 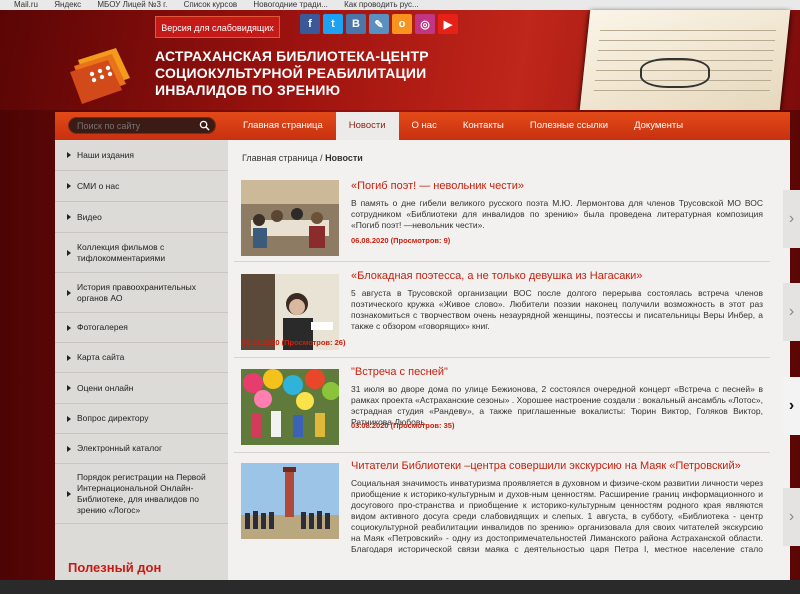 What do you see at coordinates (402, 24) in the screenshot?
I see `odnoklassniki-icon: о` at bounding box center [402, 24].